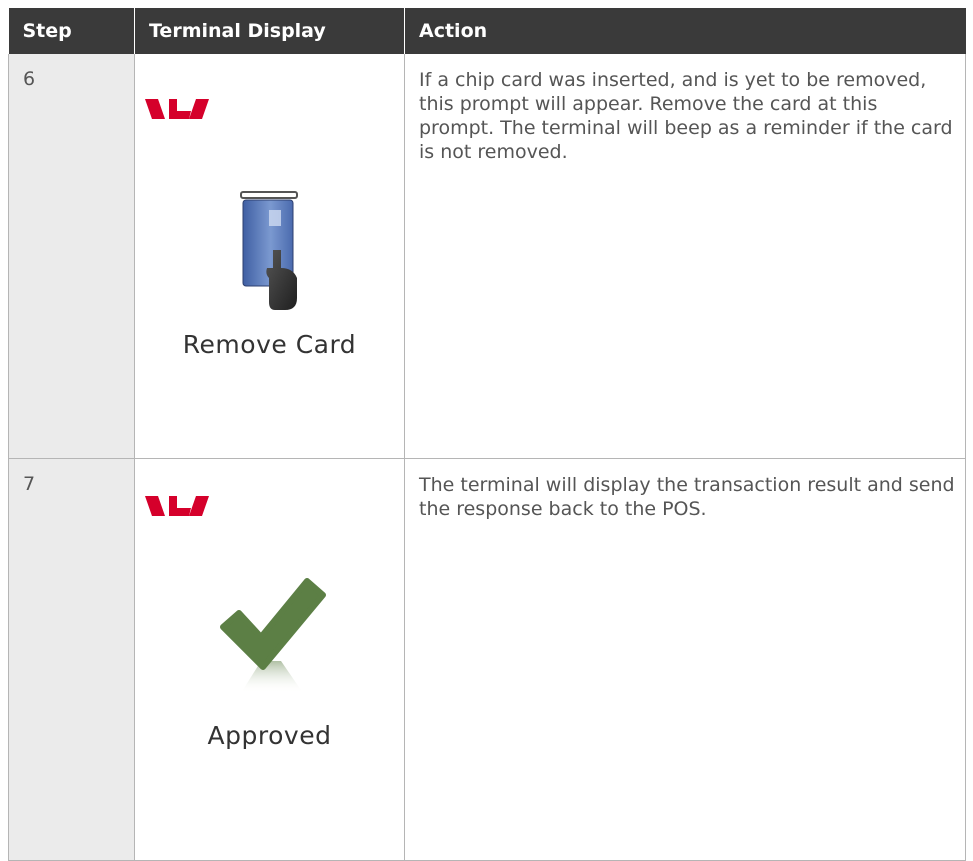 The image size is (973, 861). What do you see at coordinates (71, 256) in the screenshot?
I see `step-number: 6` at bounding box center [71, 256].